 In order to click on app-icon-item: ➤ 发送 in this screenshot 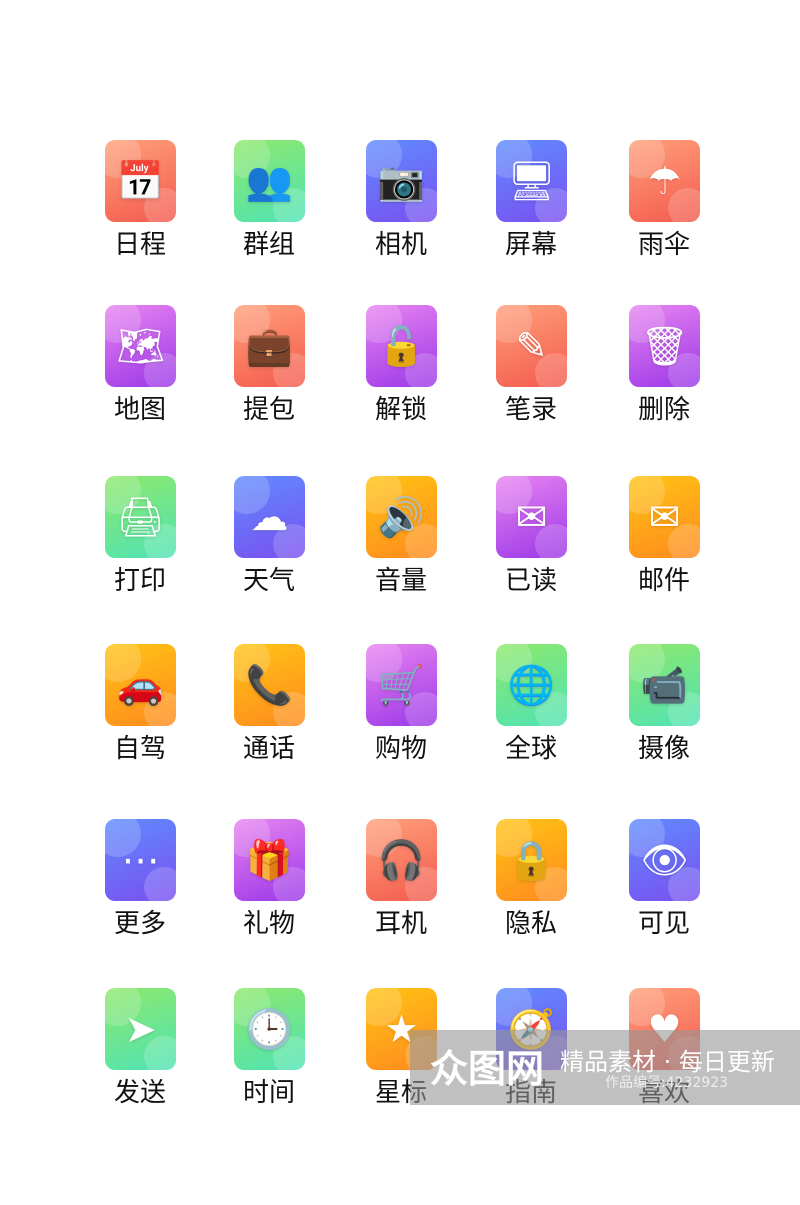, I will do `click(140, 1063)`.